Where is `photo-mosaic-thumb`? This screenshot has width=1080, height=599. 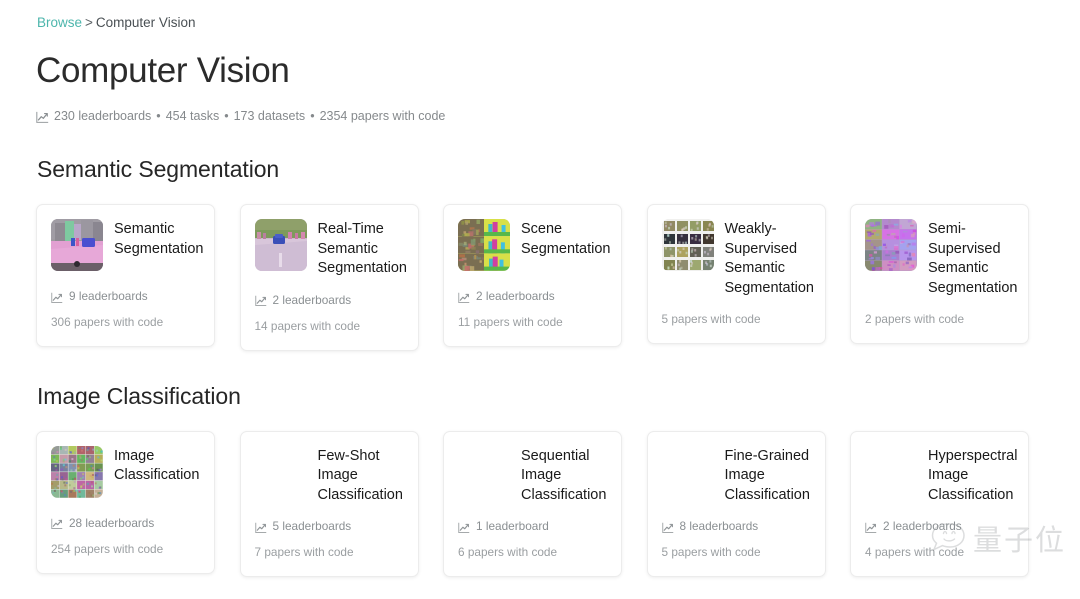 photo-mosaic-thumb is located at coordinates (77, 471).